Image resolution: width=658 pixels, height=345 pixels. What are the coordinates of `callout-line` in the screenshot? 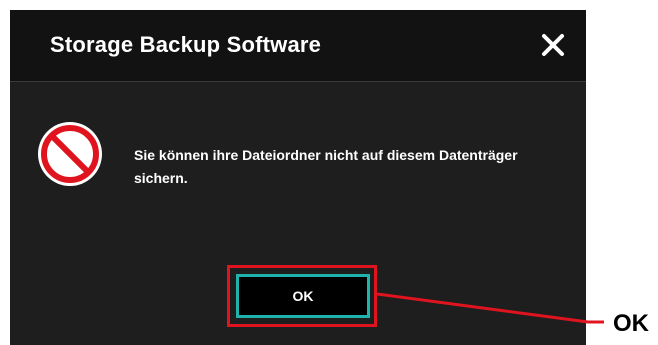 It's located at (490, 308).